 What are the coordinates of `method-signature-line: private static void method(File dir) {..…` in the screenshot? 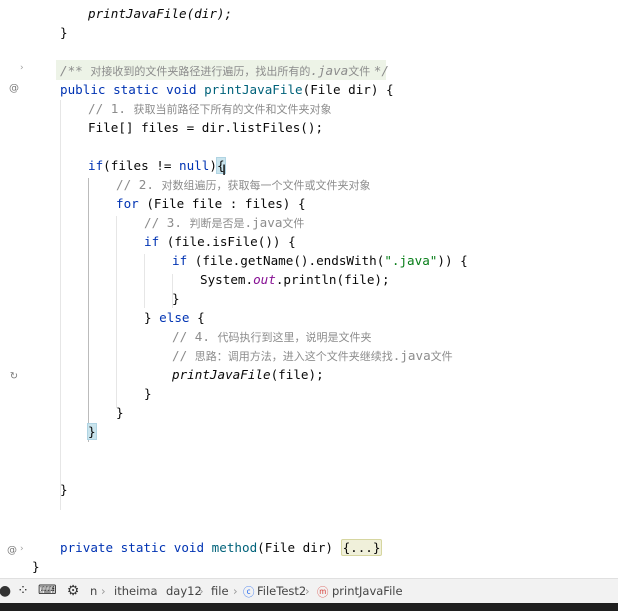 It's located at (221, 547).